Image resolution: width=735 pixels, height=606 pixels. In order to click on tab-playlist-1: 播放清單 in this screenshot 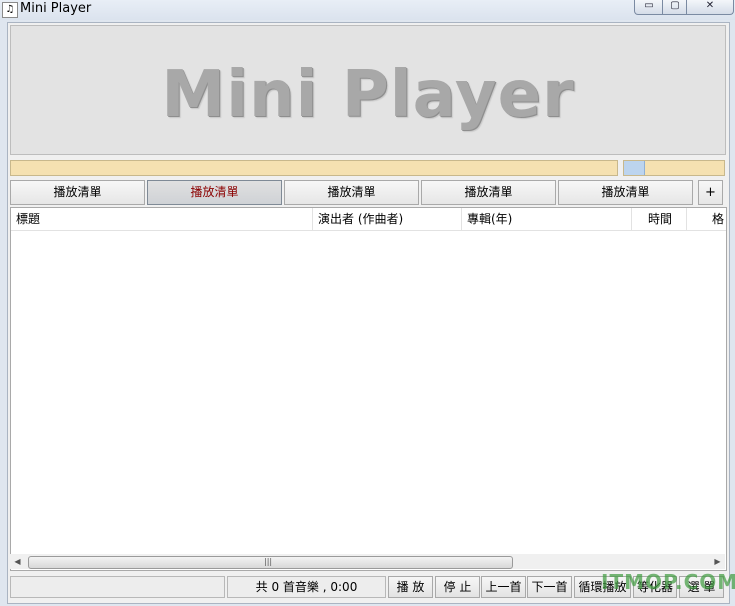, I will do `click(77, 192)`.